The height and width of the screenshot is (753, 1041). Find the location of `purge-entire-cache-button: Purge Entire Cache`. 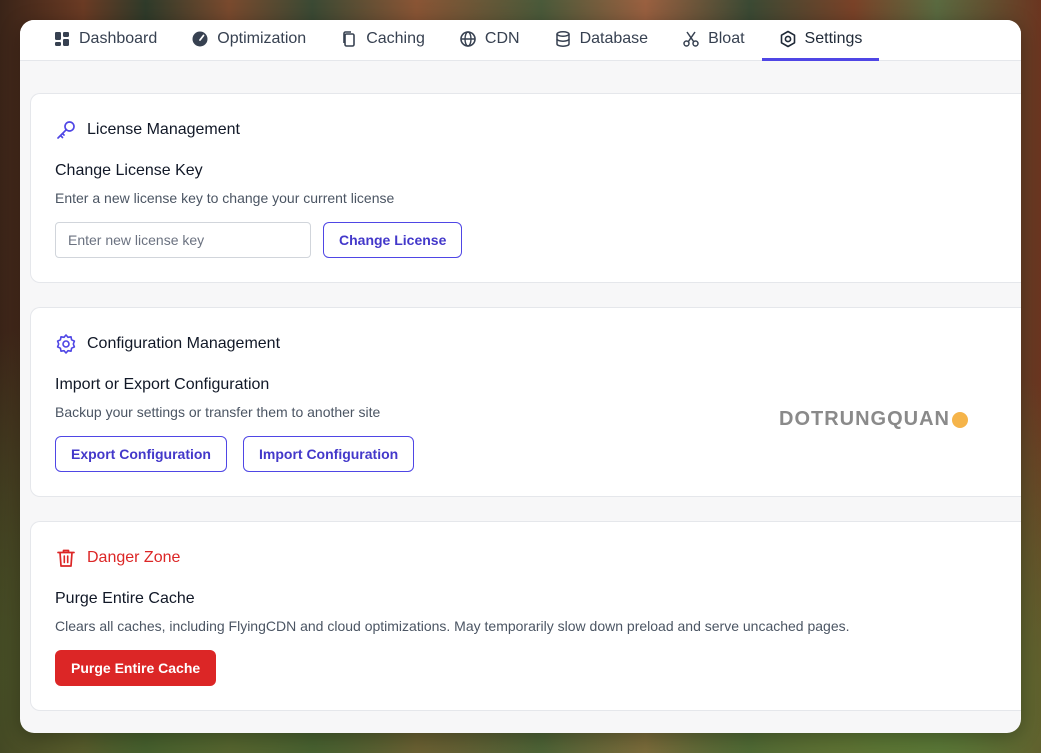

purge-entire-cache-button: Purge Entire Cache is located at coordinates (136, 668).